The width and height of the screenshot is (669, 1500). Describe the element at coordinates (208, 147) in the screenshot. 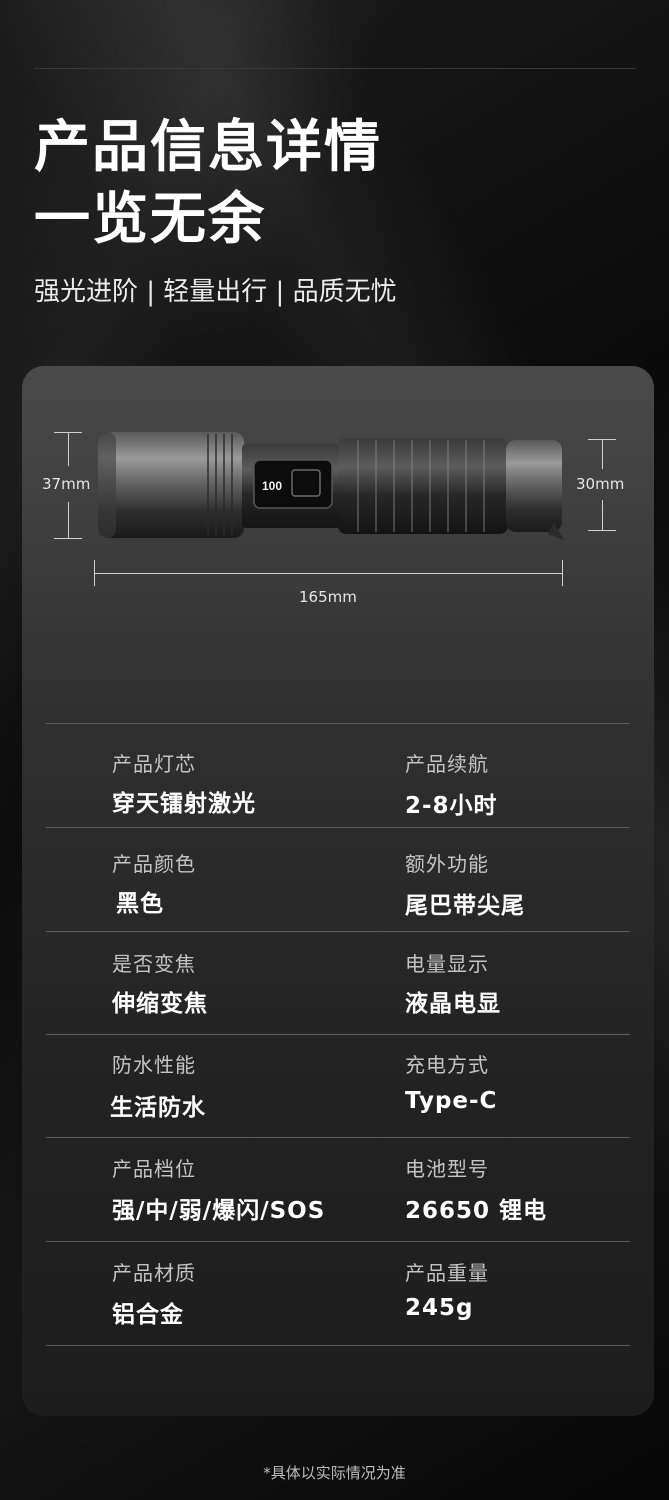

I see `title-line-1: 产品信息详情` at that location.